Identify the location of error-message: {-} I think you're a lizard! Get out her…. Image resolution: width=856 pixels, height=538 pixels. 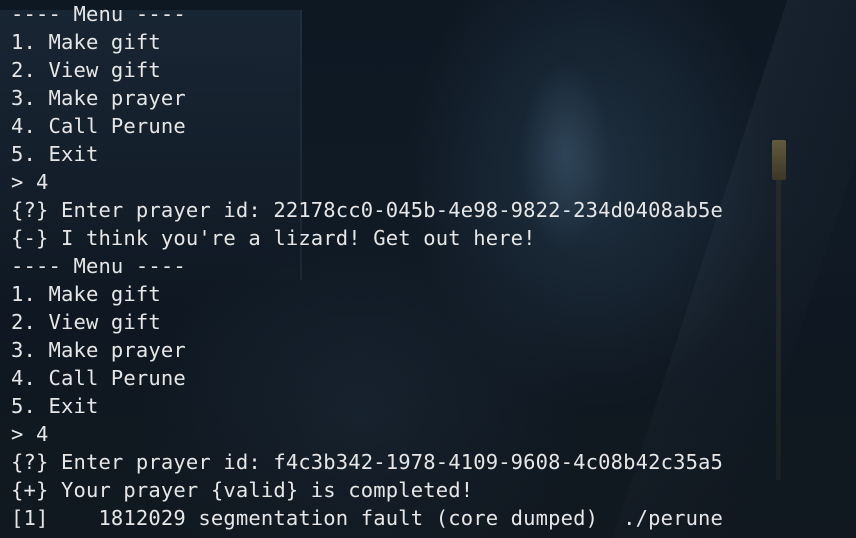
(273, 238).